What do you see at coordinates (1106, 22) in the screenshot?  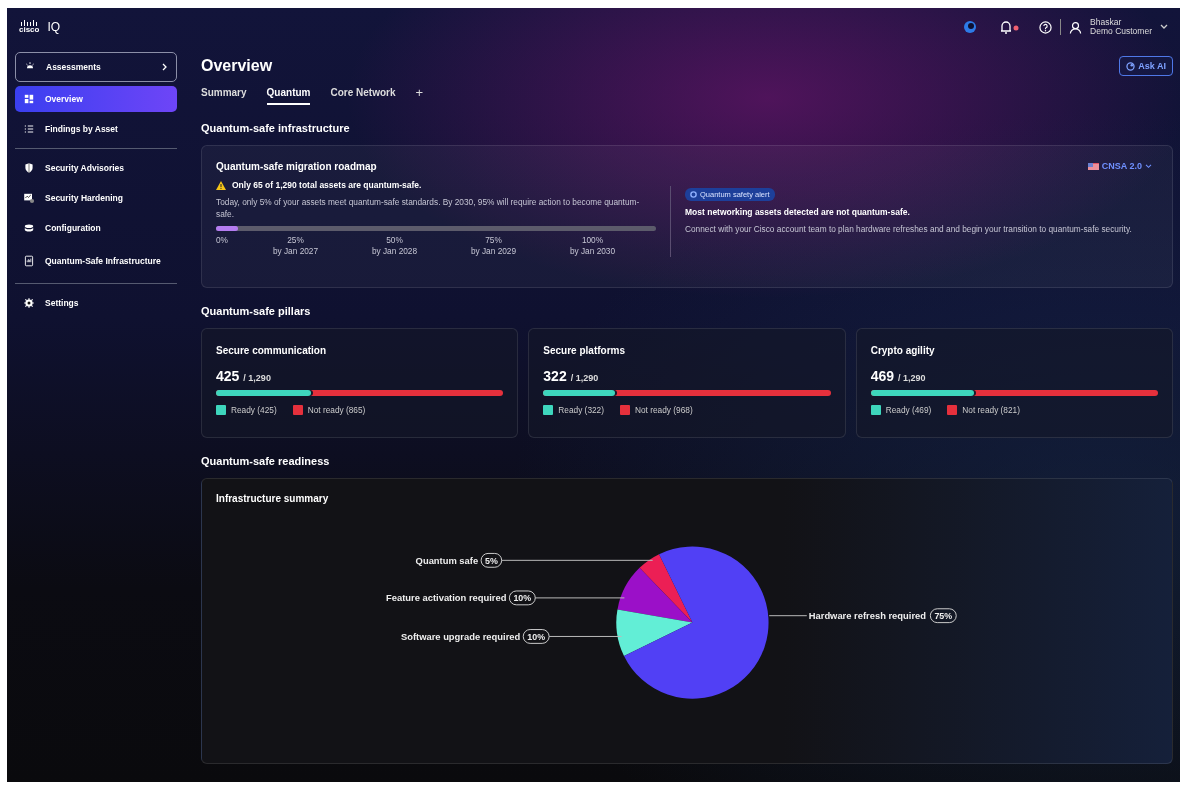 I see `user-name: Bhaskar` at bounding box center [1106, 22].